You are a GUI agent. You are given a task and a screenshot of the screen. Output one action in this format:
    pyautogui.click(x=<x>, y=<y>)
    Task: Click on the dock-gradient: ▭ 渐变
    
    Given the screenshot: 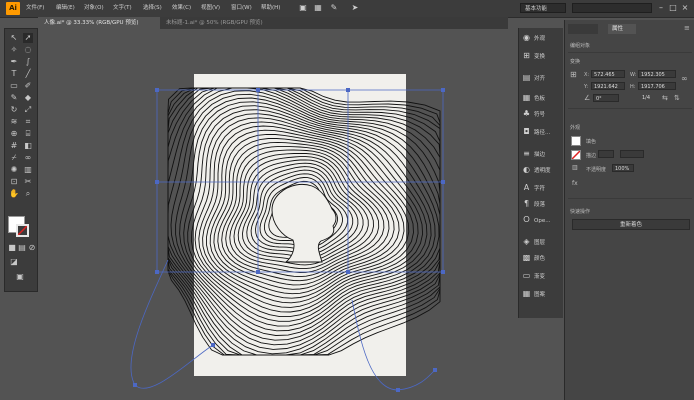 What is the action you would take?
    pyautogui.click(x=533, y=276)
    